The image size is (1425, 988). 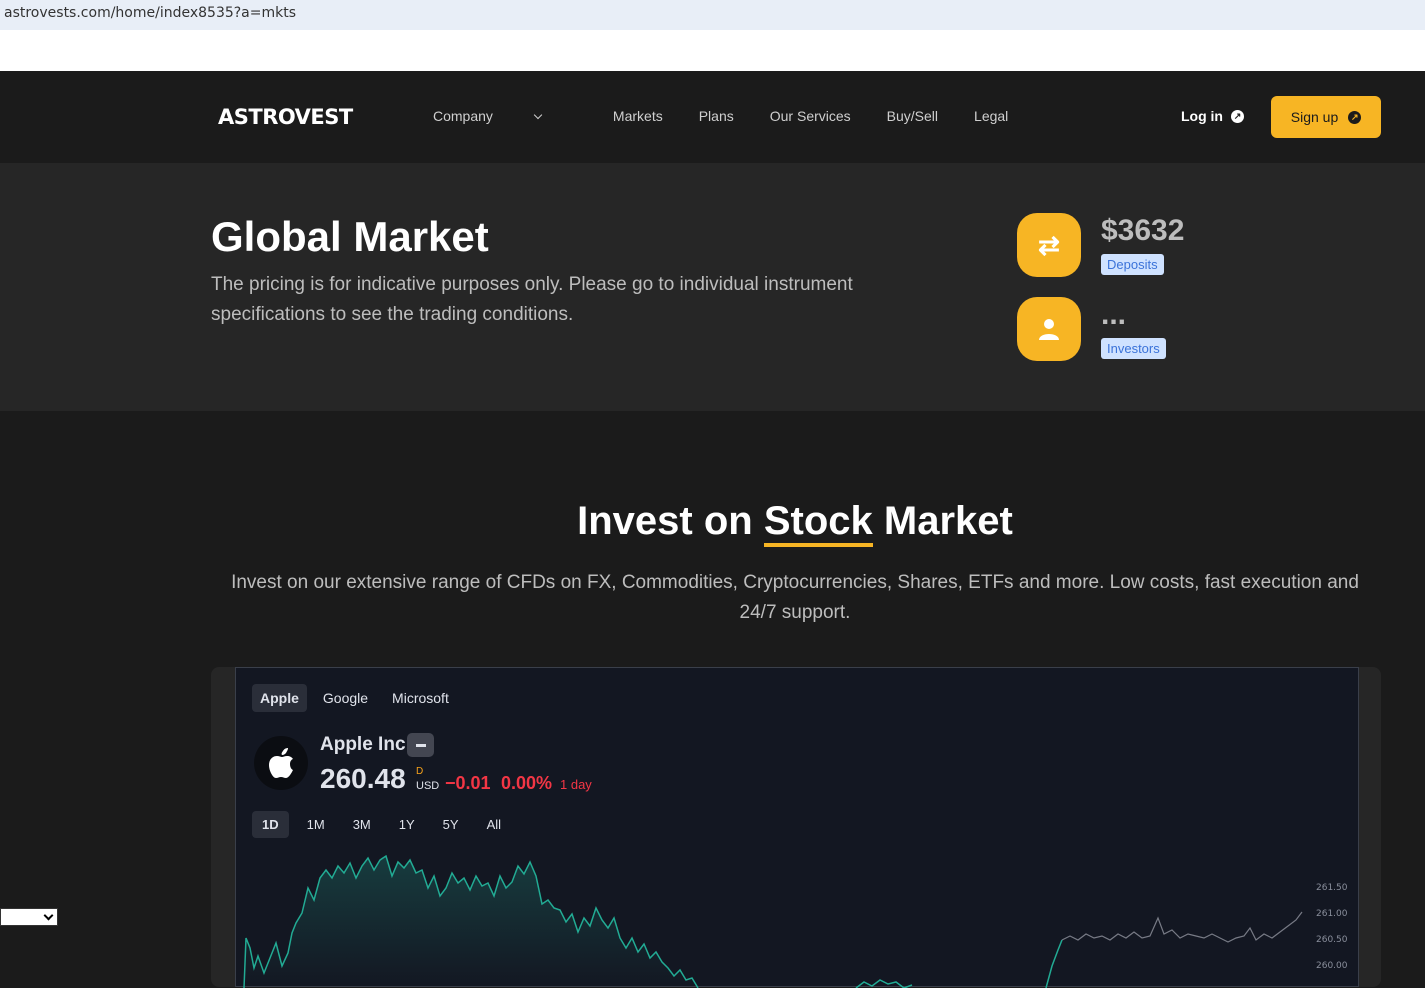 I want to click on change-period: 1 day, so click(x=576, y=784).